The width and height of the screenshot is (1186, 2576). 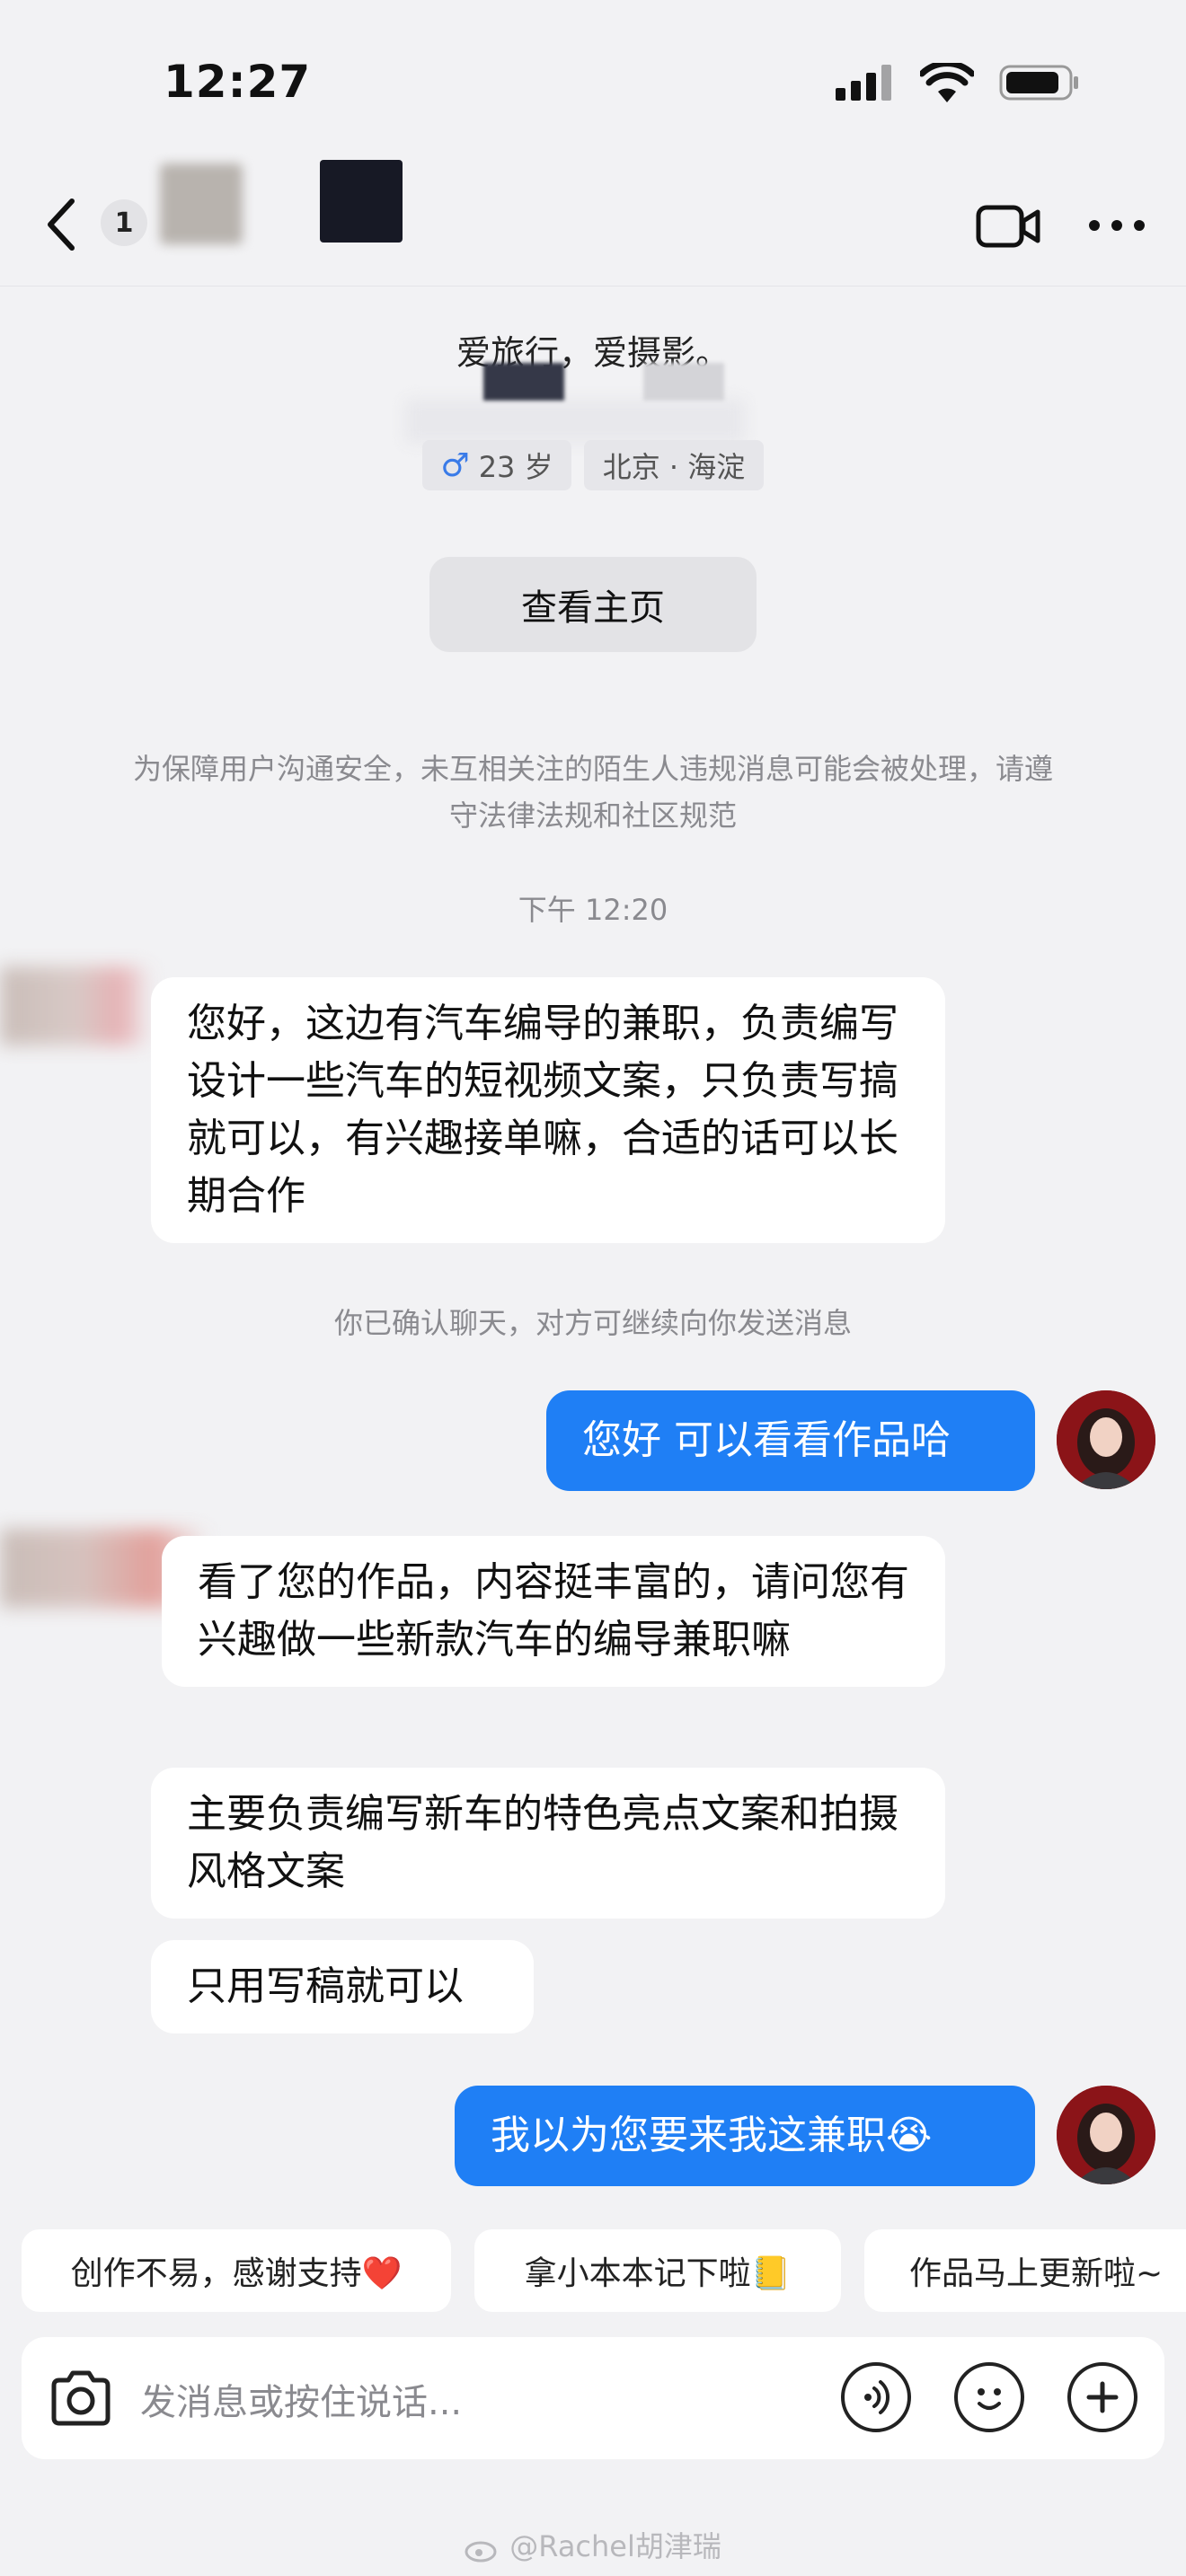 I want to click on male-icon: ♂, so click(x=455, y=465).